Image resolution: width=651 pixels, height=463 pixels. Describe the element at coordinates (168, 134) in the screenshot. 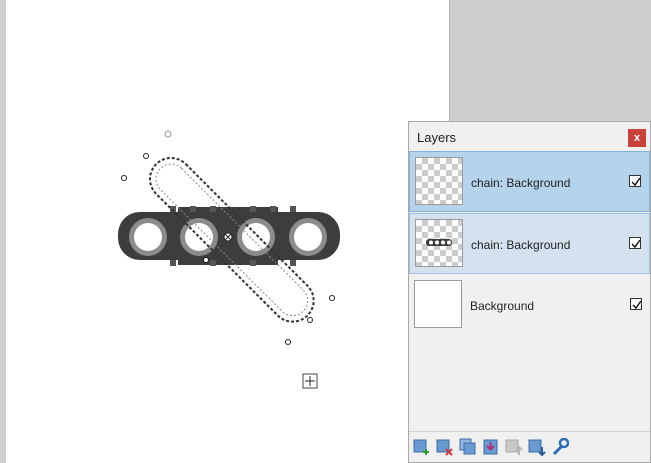

I see `rotation-handle` at that location.